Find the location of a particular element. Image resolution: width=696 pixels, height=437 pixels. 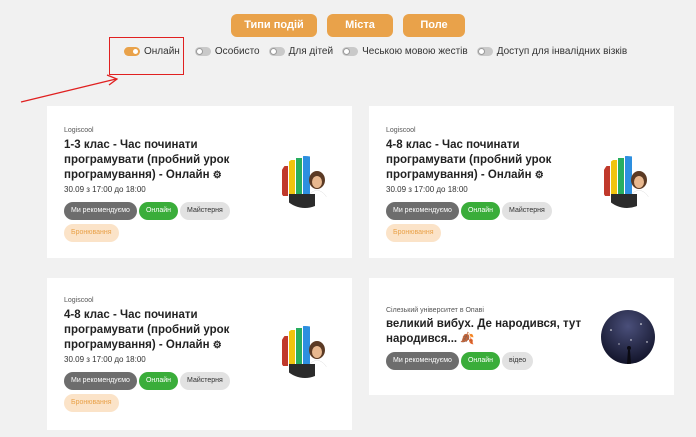

night-sky-icon is located at coordinates (628, 337).